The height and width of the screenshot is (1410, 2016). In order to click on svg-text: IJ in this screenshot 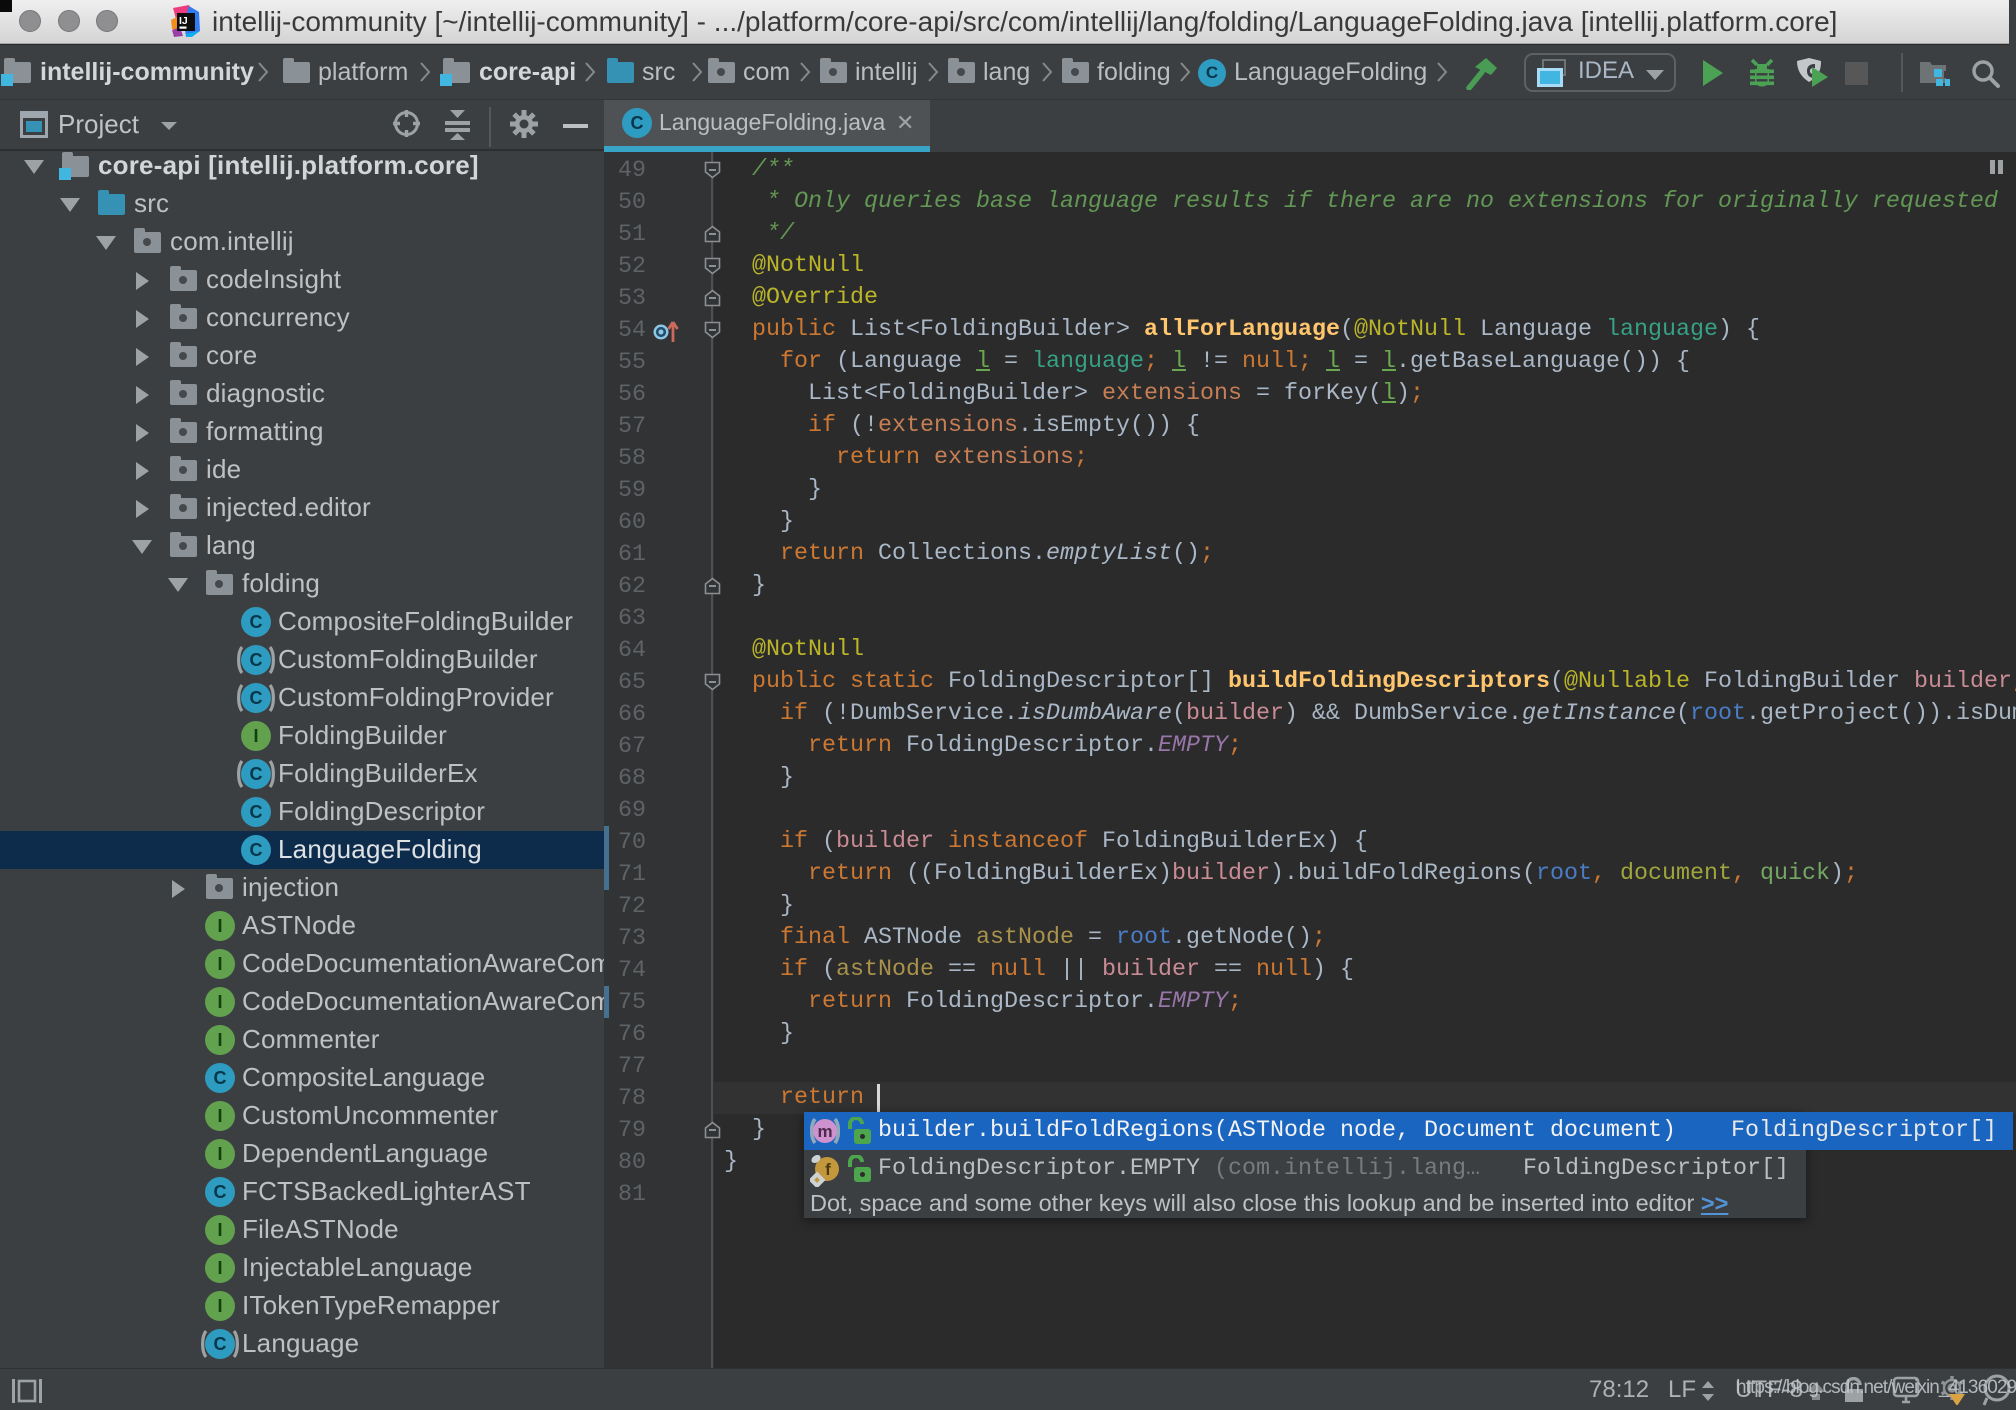, I will do `click(183, 21)`.